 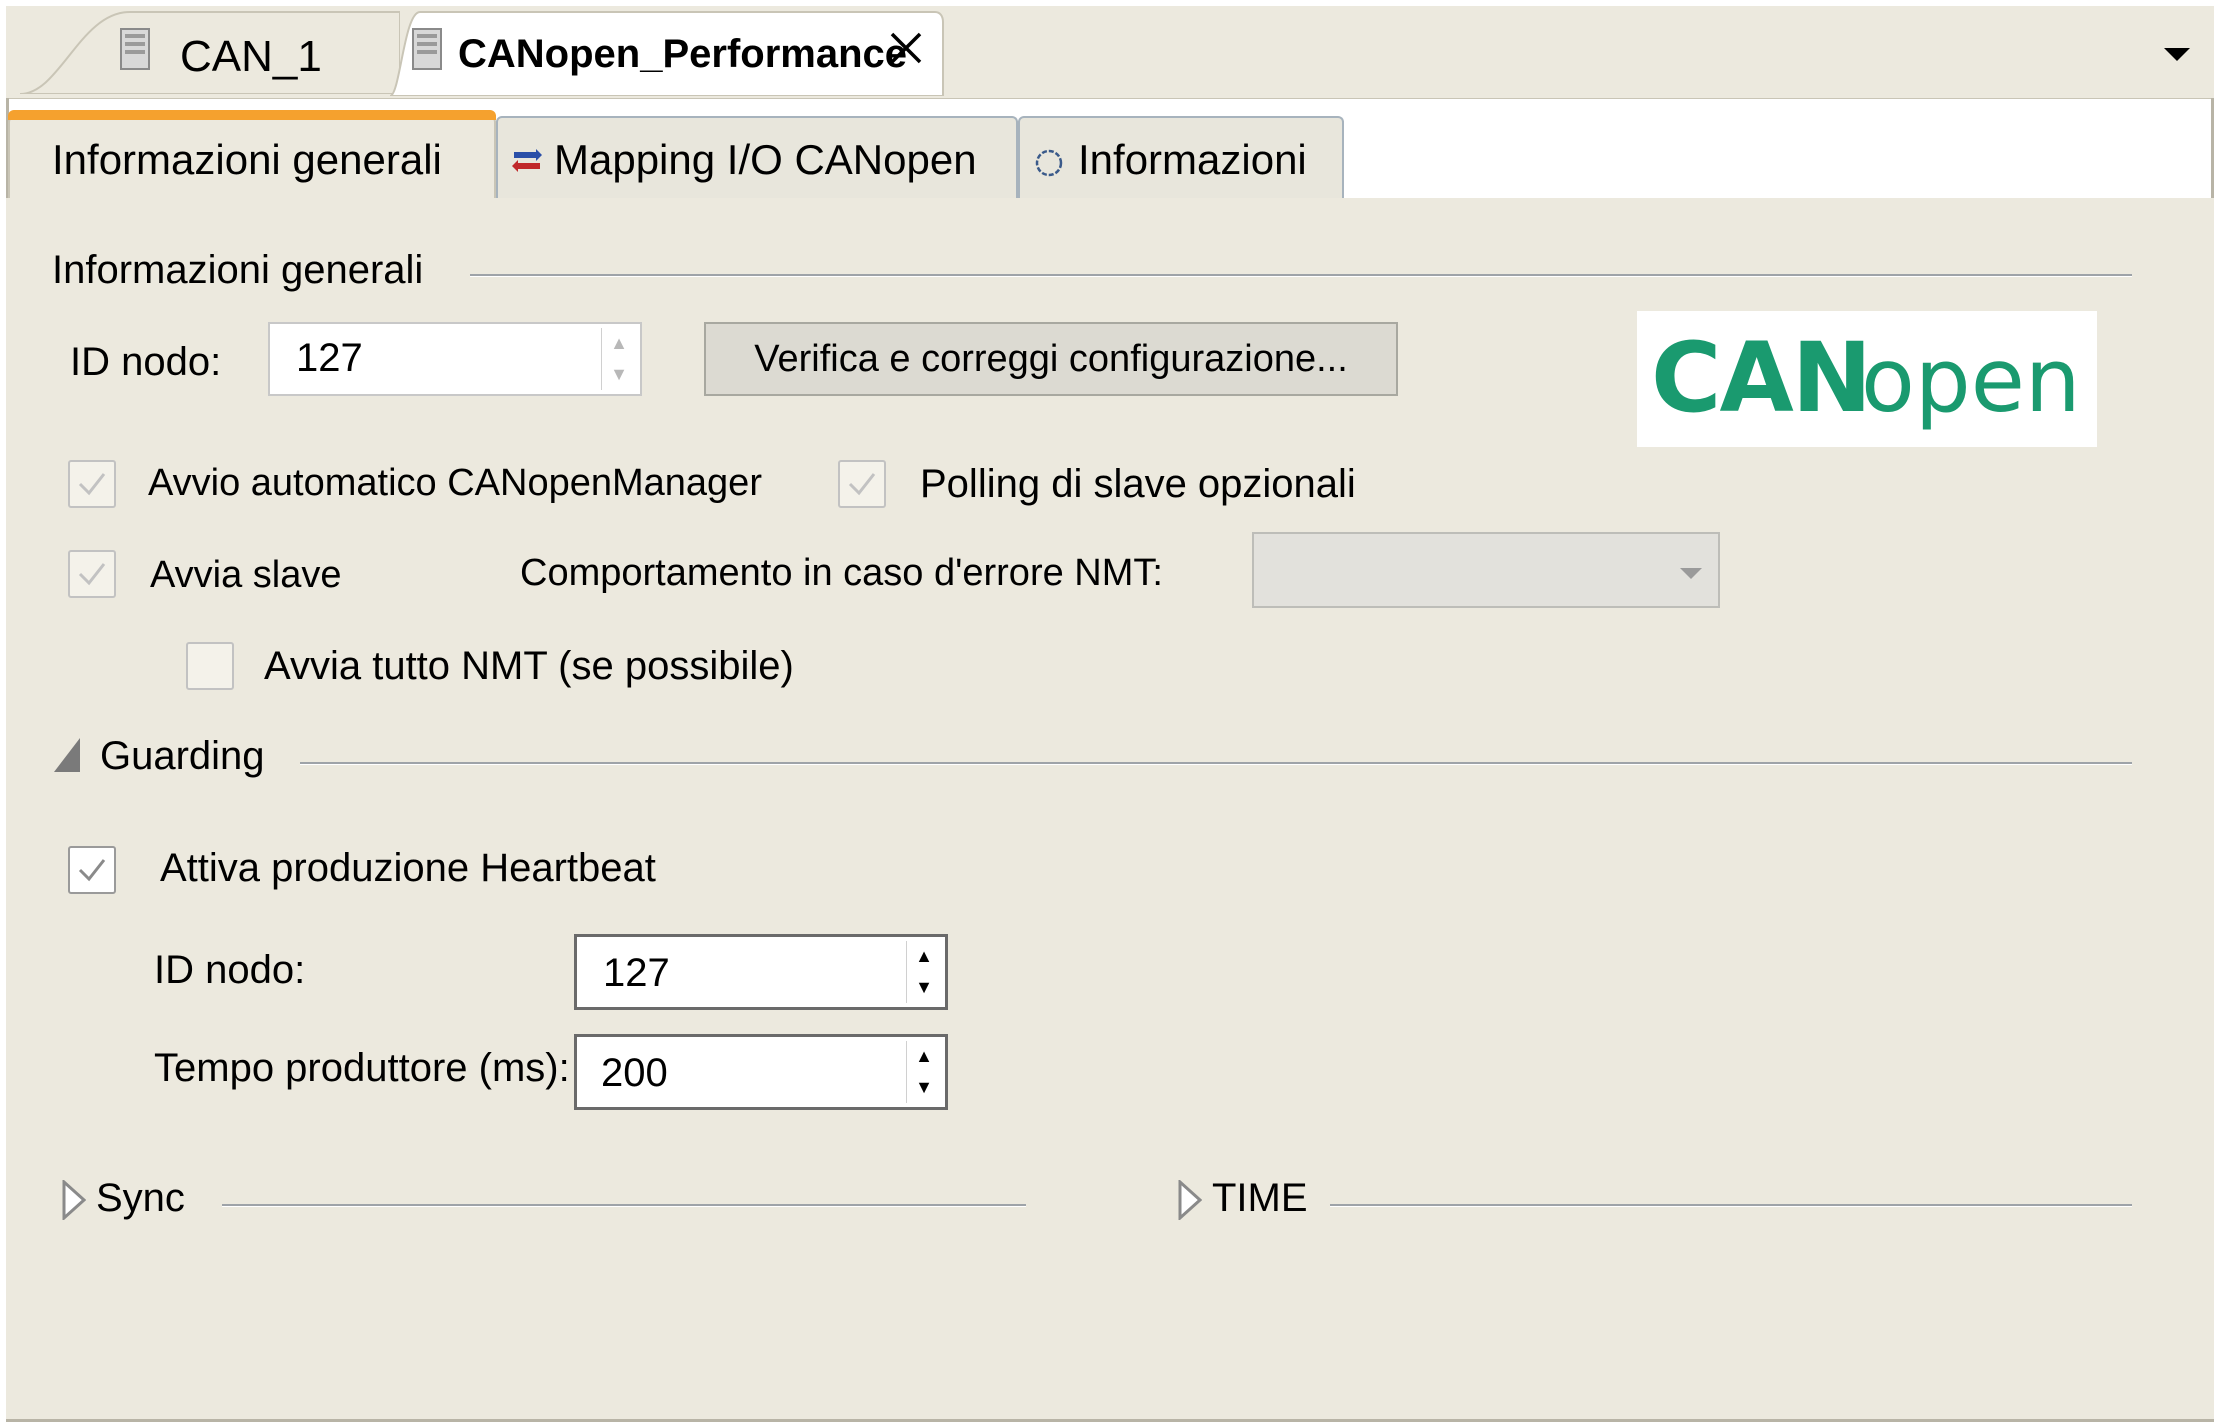 What do you see at coordinates (67, 755) in the screenshot?
I see `expanded-triangle-icon` at bounding box center [67, 755].